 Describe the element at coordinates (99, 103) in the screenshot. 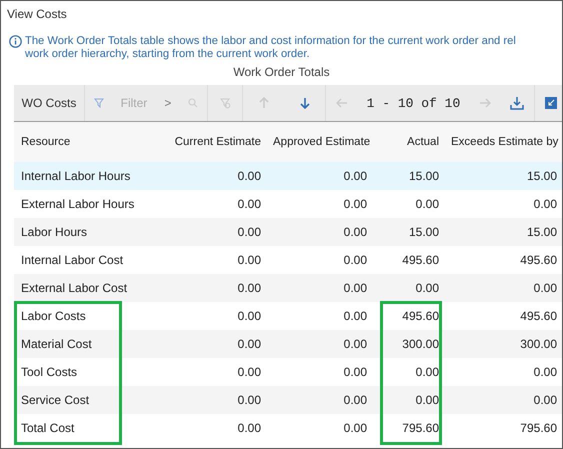

I see `filter-icon` at that location.